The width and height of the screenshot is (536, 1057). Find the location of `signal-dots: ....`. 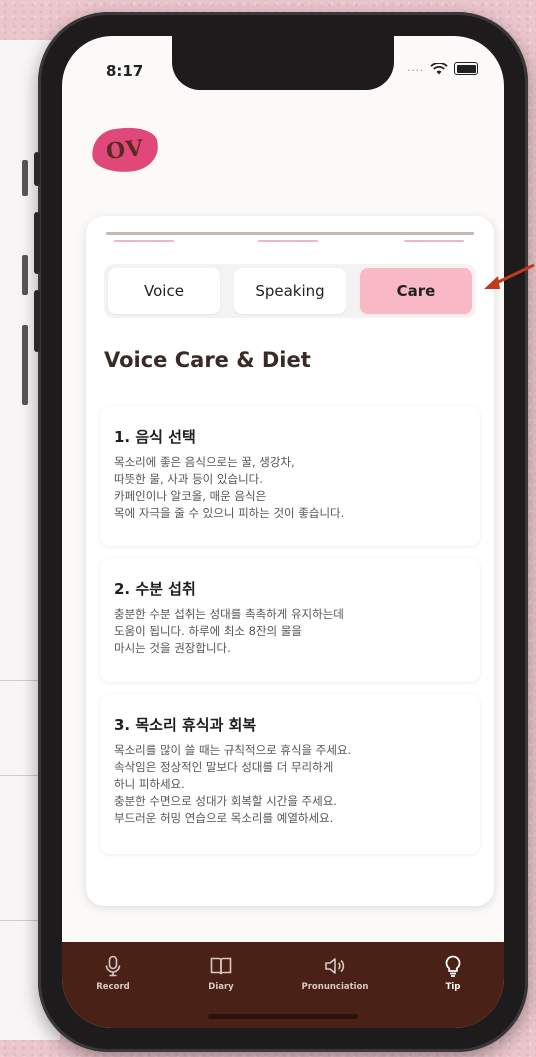

signal-dots: .... is located at coordinates (415, 68).